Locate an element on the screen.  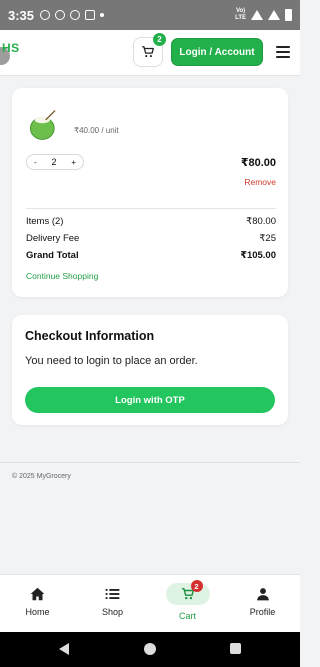
items-value: ₹80.00 is located at coordinates (261, 221).